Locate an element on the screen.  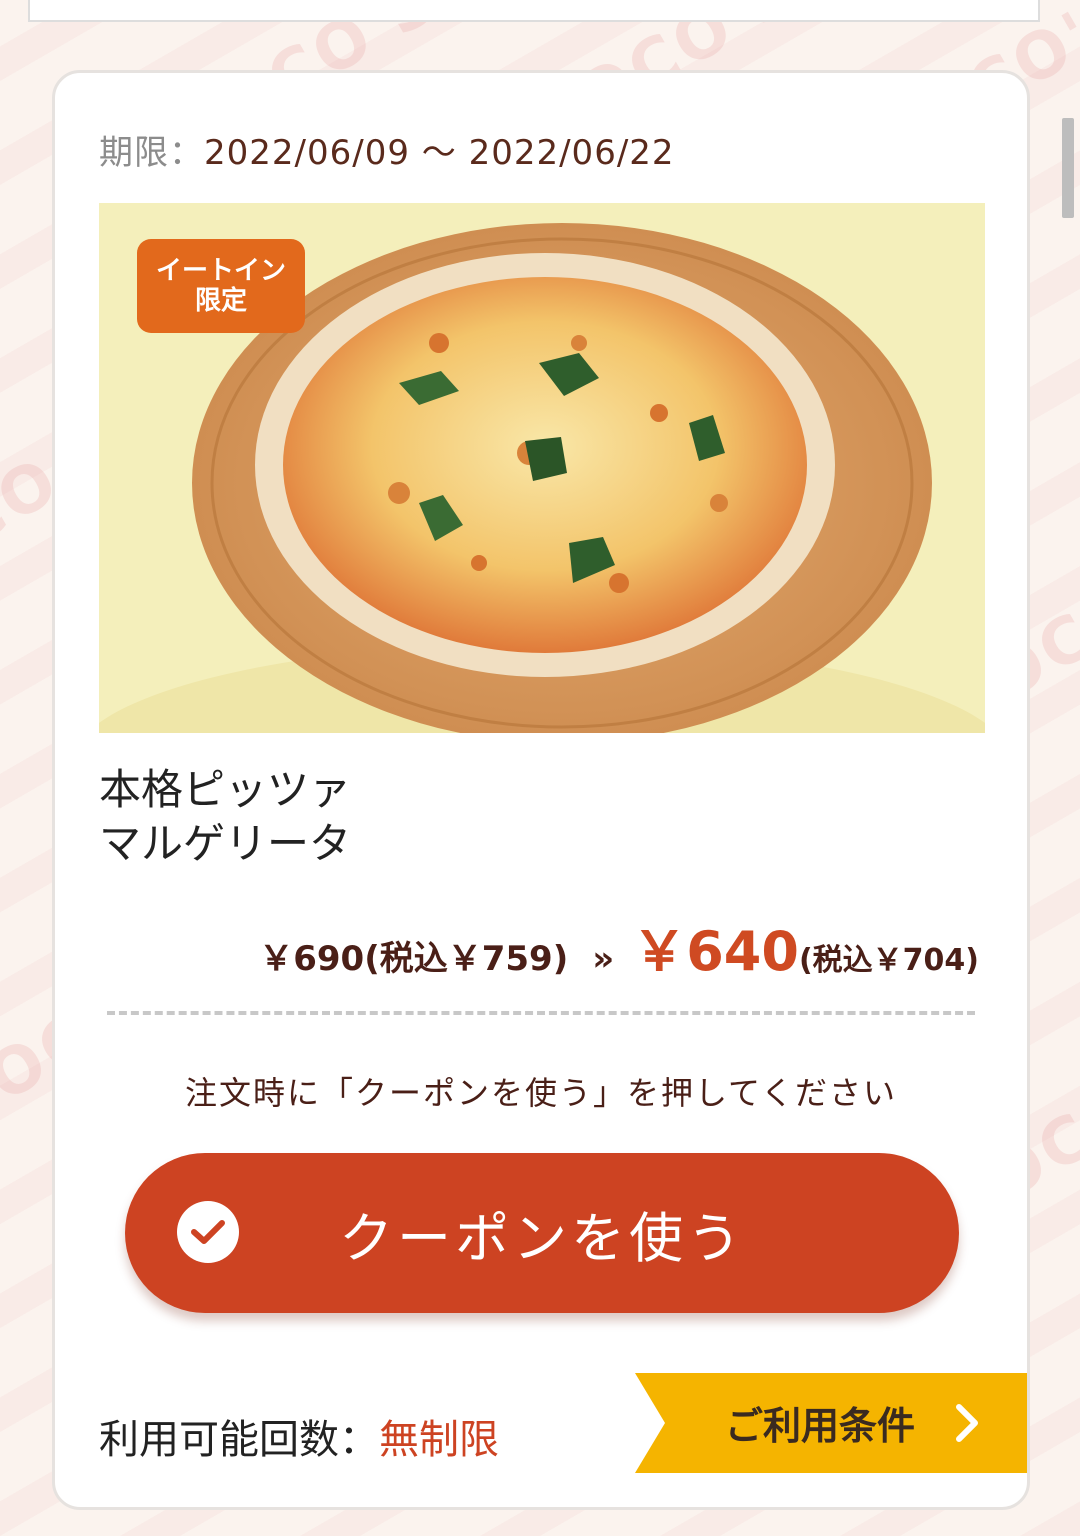
usage-label: 利用可能回数： is located at coordinates (239, 1440).